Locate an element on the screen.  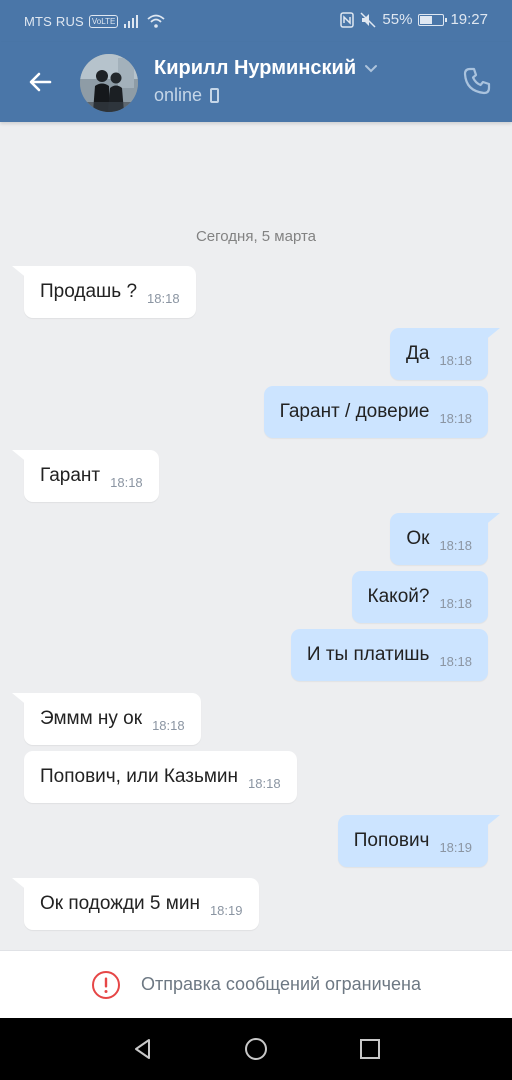
outgoing-message: Да 18:18 is located at coordinates (445, 354).